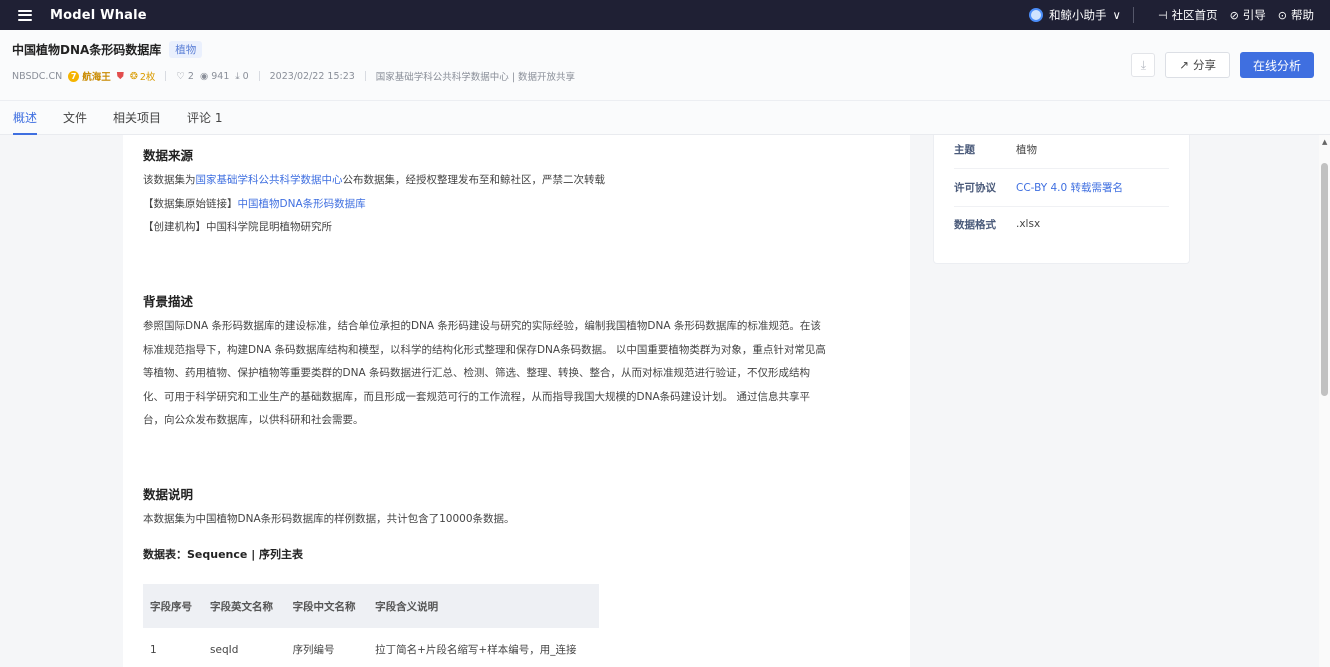 This screenshot has width=1330, height=667. I want to click on scrollbar-thumb, so click(1324, 279).